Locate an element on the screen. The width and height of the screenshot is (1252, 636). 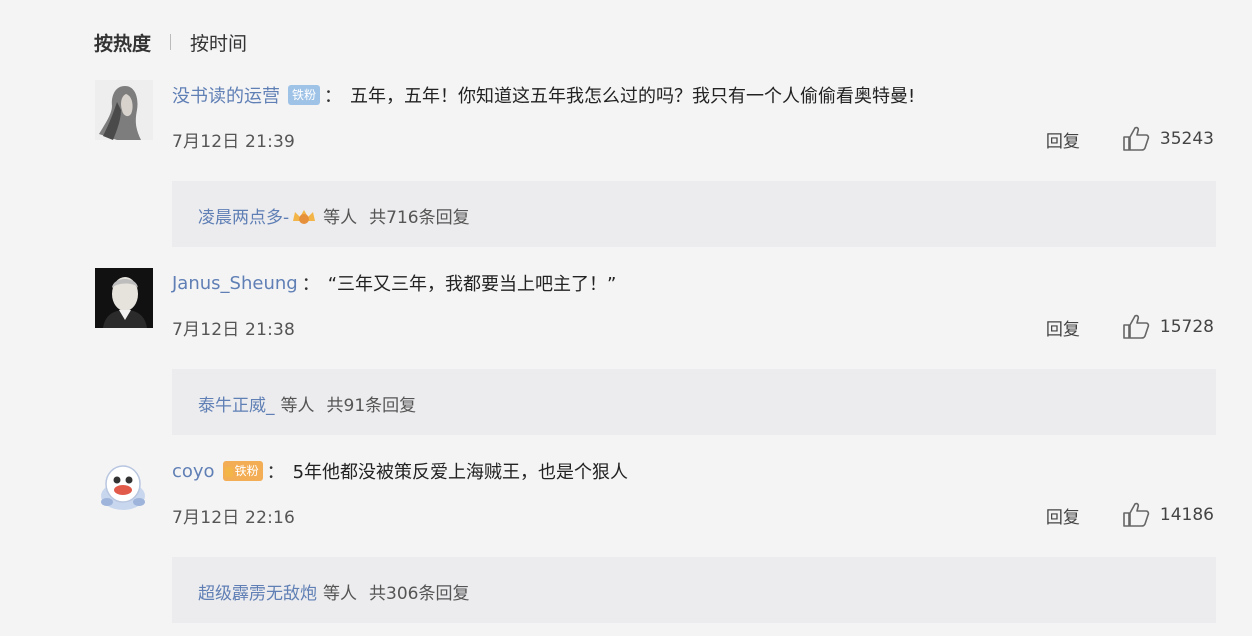
comment-username: Janus_Sheung is located at coordinates (235, 283).